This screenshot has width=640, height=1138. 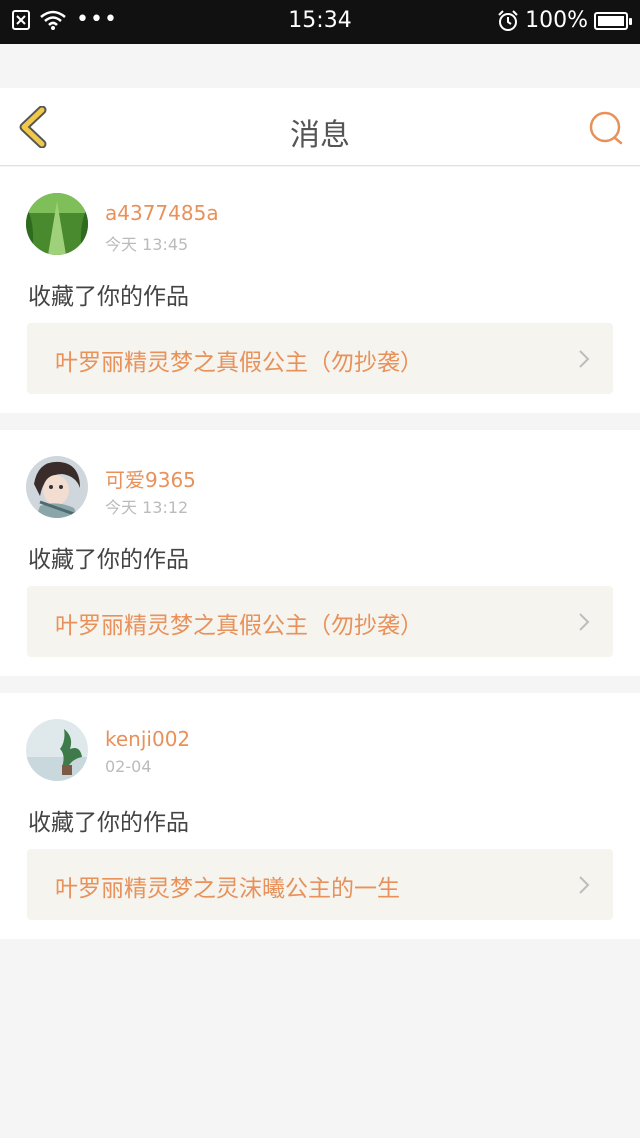 What do you see at coordinates (320, 135) in the screenshot?
I see `page-title: 消息` at bounding box center [320, 135].